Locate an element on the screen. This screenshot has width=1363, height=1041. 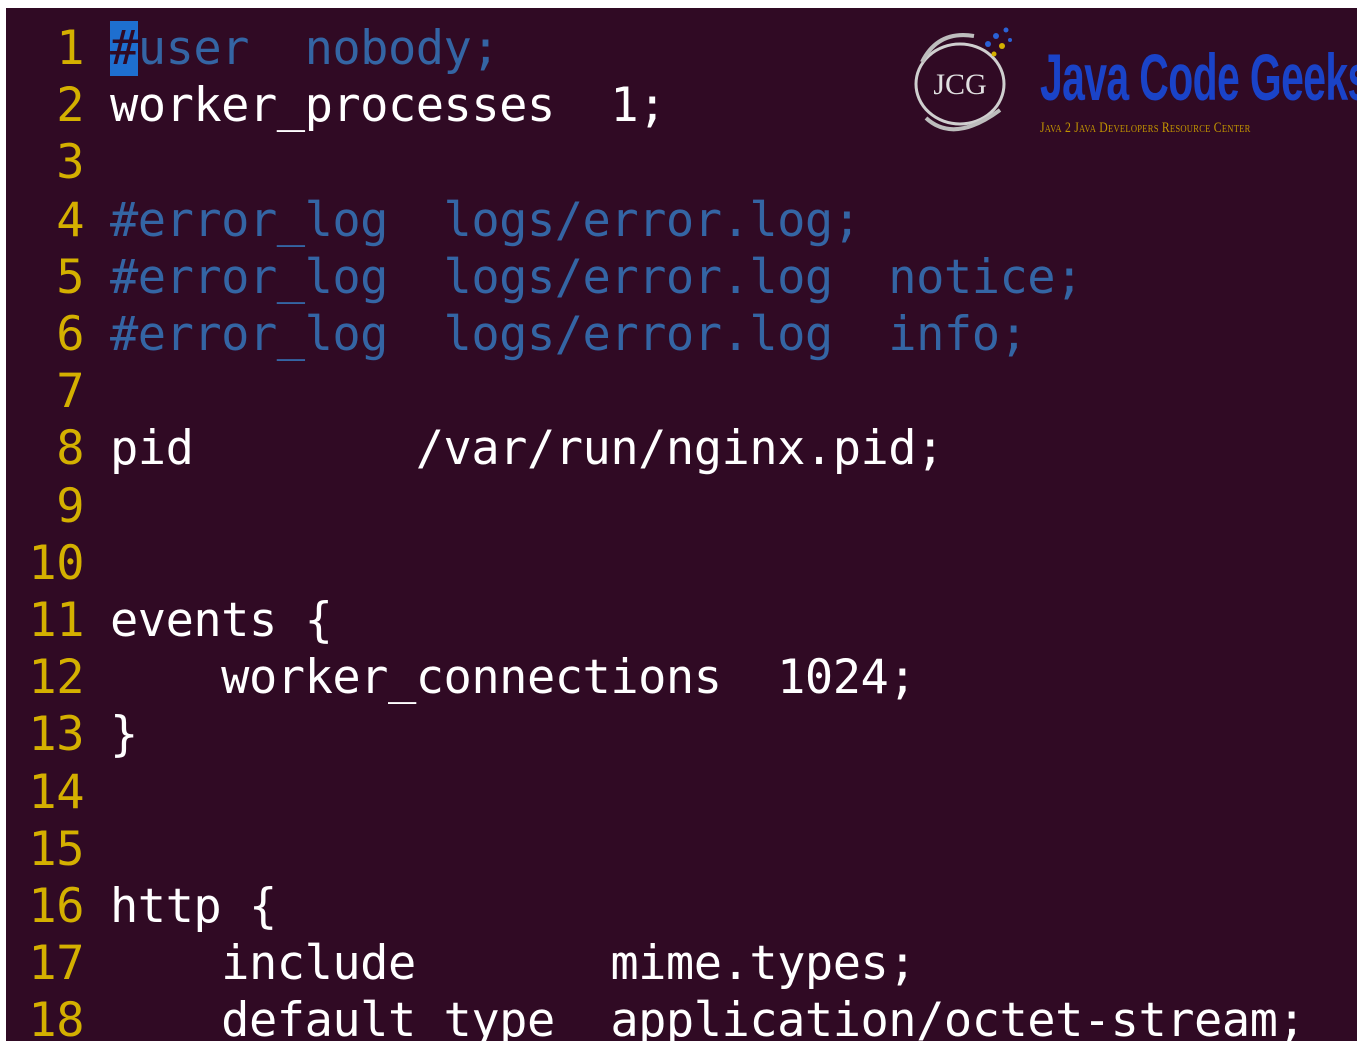
line-text: default_type application/octet-stream; is located at coordinates (708, 1017).